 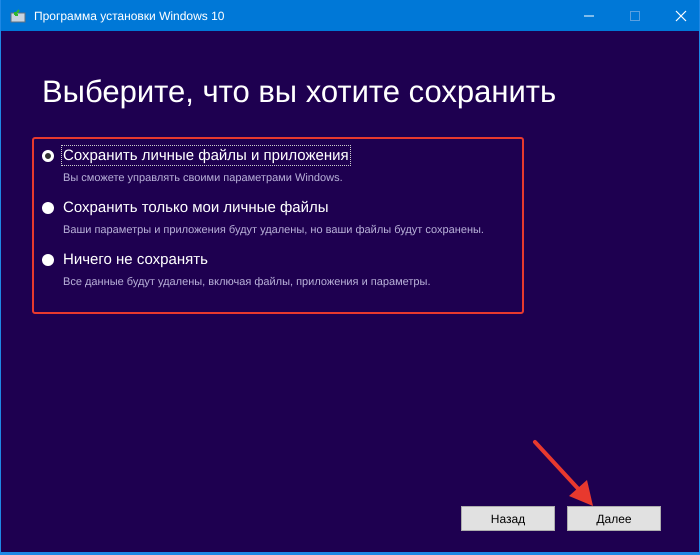 What do you see at coordinates (206, 155) in the screenshot?
I see `option-label: Сохранить личные файлы и приложения` at bounding box center [206, 155].